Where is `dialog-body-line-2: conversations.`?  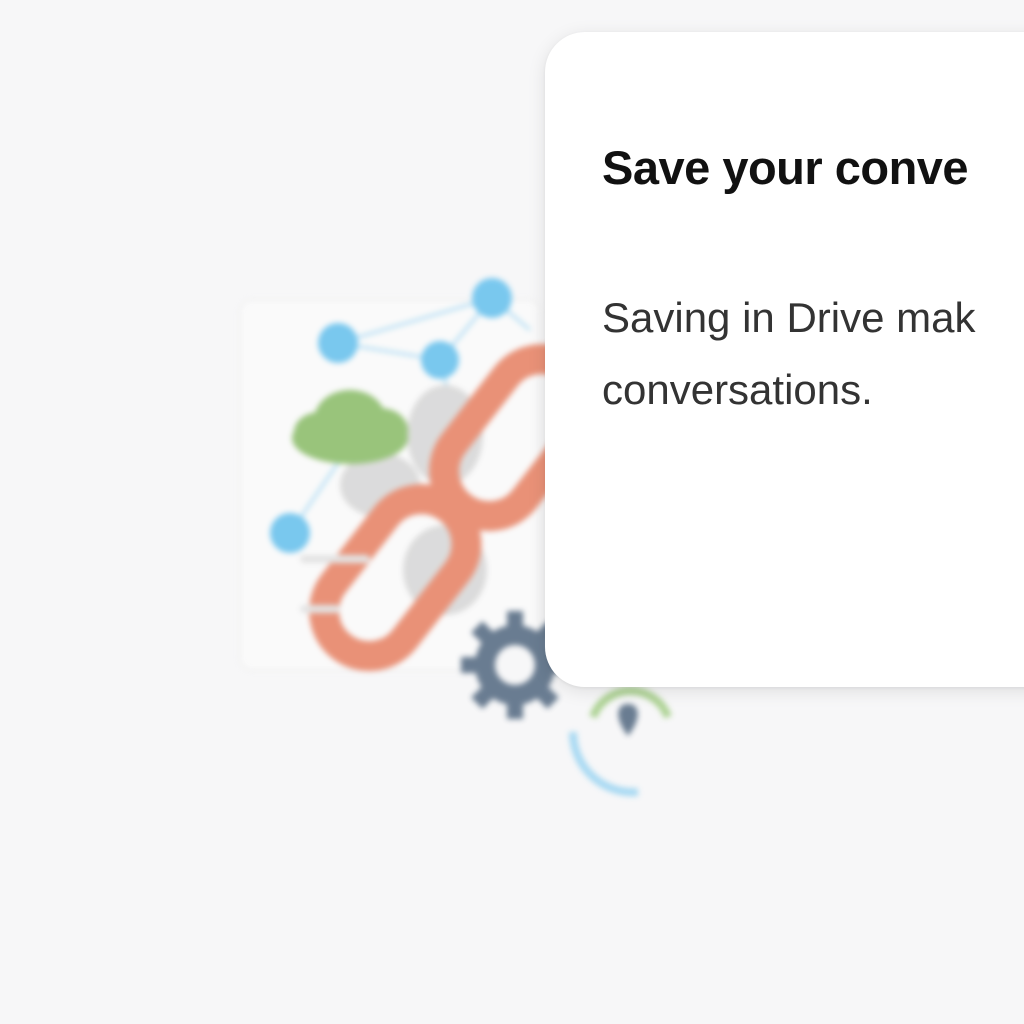
dialog-body-line-2: conversations. is located at coordinates (737, 389).